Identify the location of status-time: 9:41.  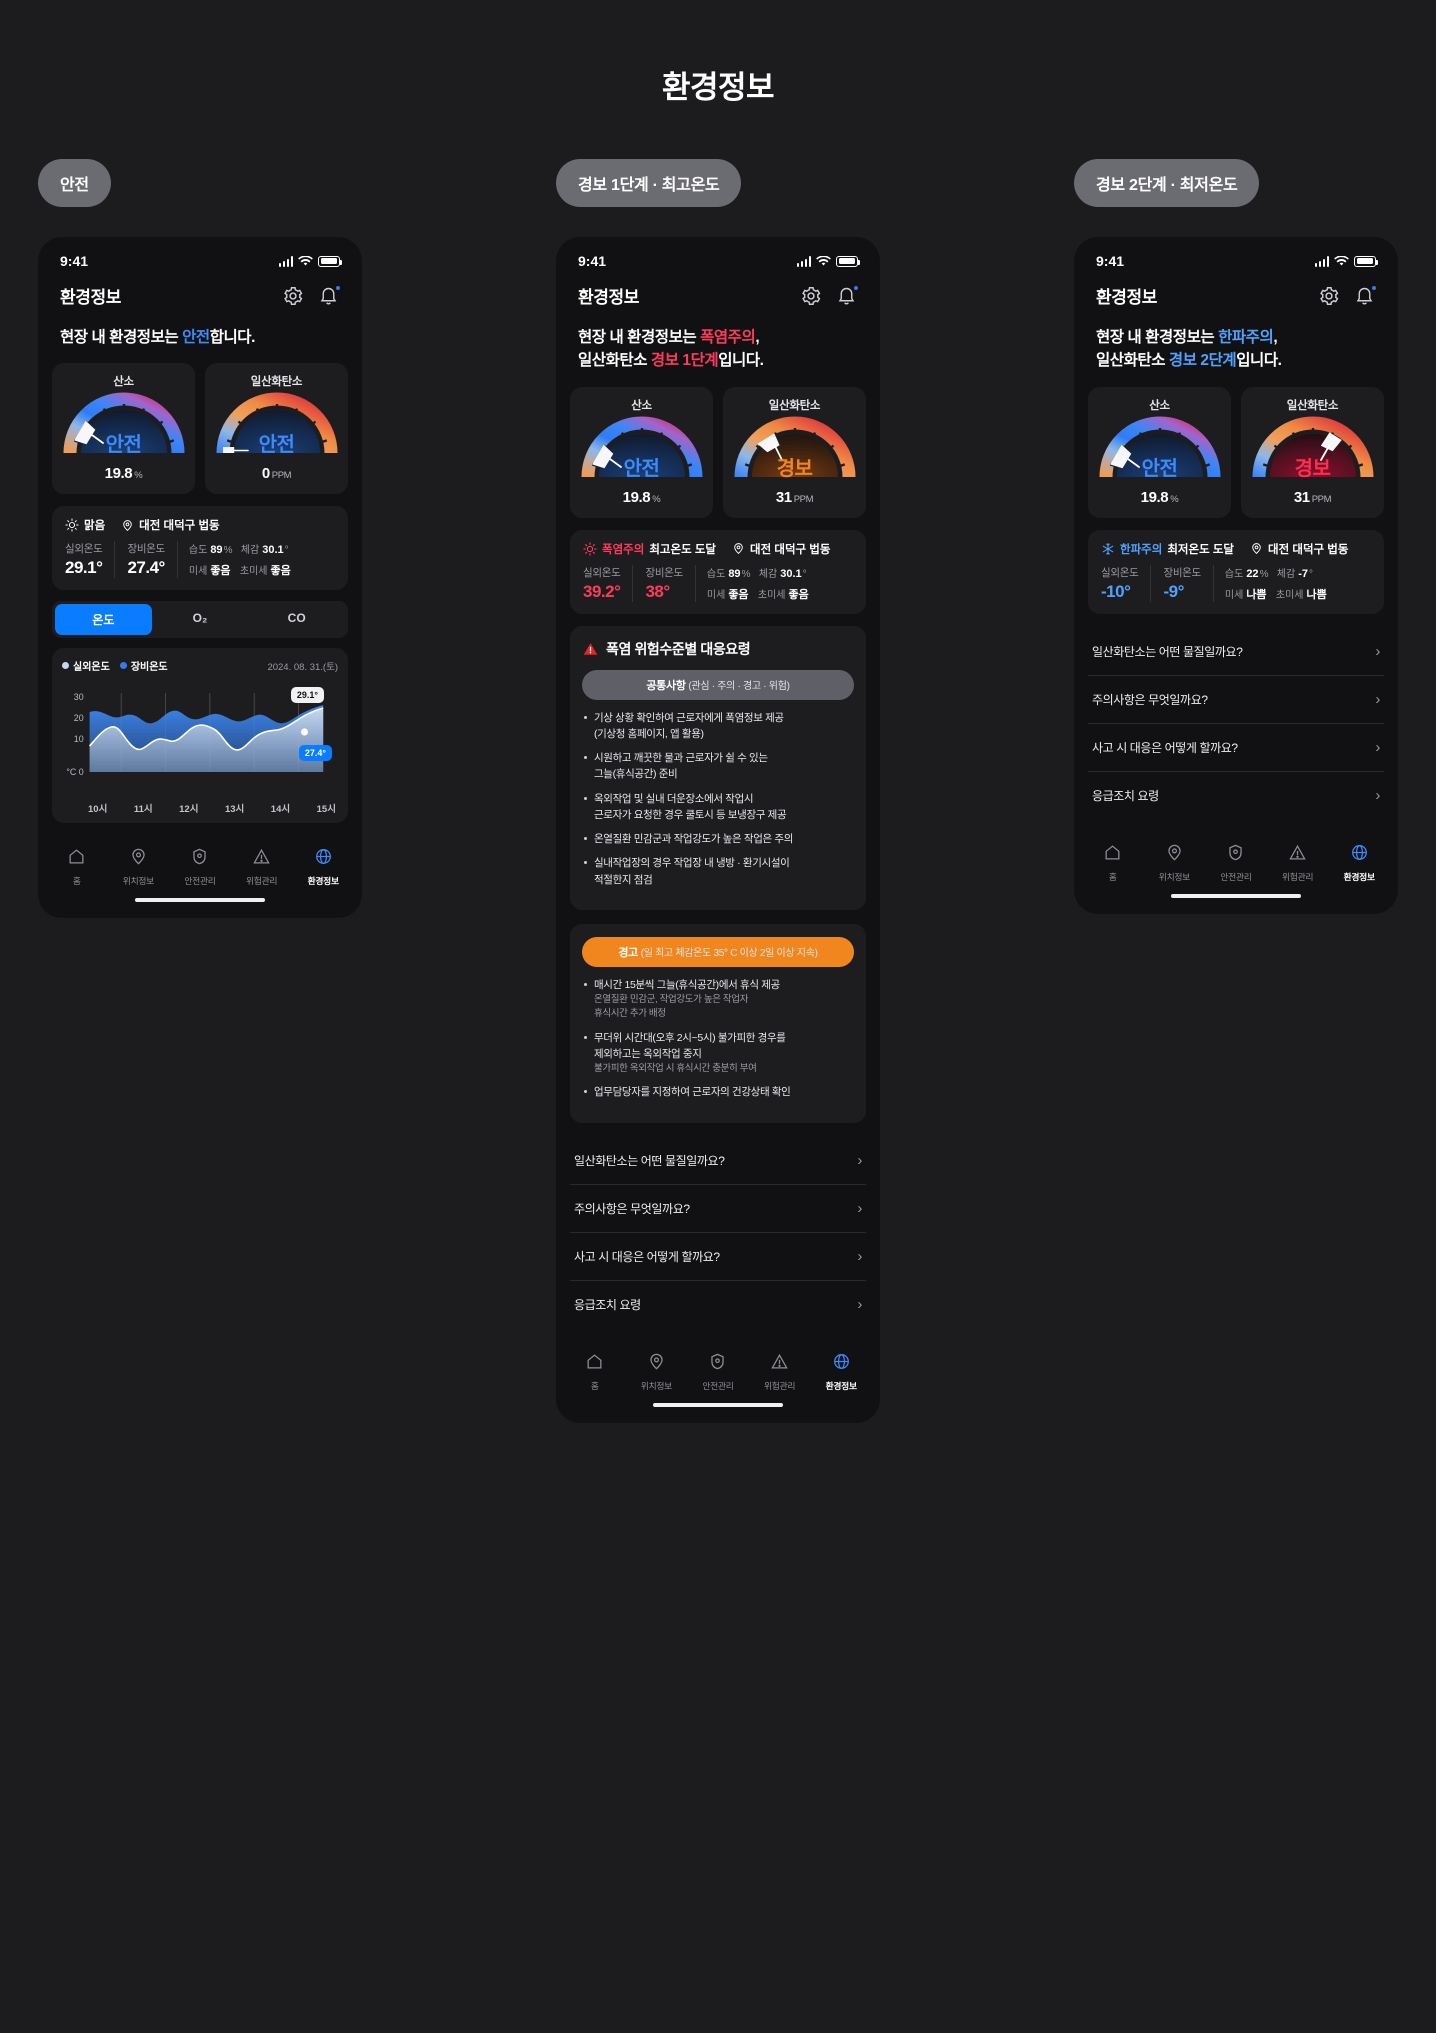
(1110, 261).